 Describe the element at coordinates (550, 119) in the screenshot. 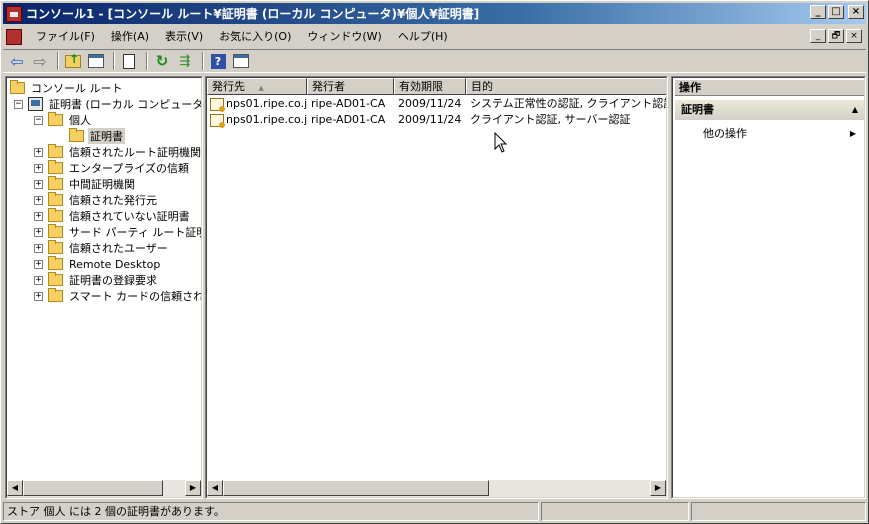

I see `cell-purpose: クライアント認証, サーバー認証` at that location.